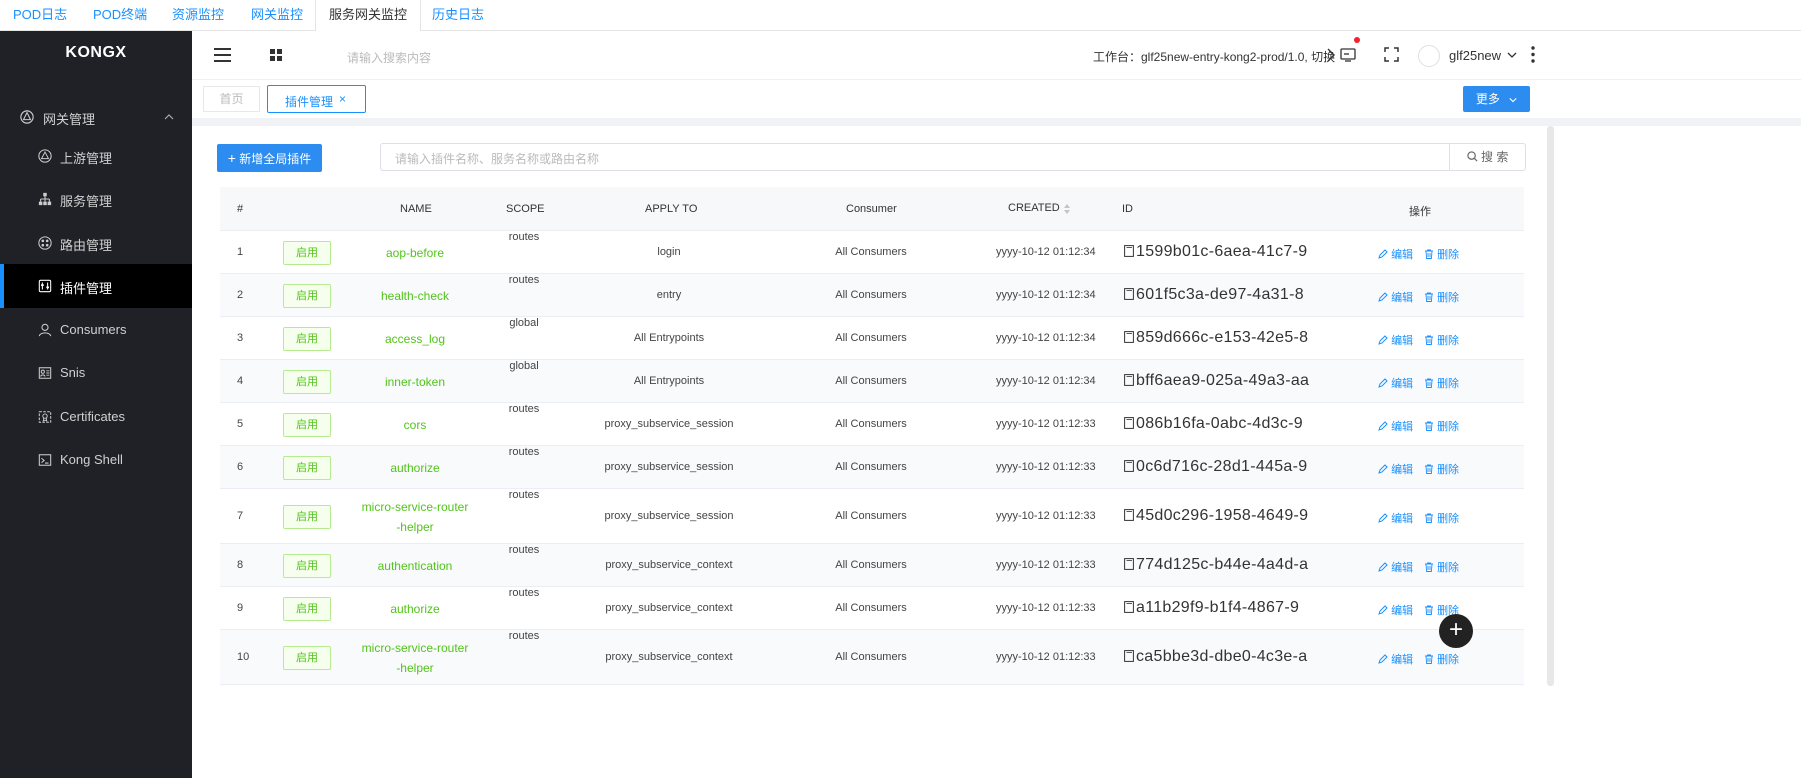 The height and width of the screenshot is (778, 1801). What do you see at coordinates (316, 99) in the screenshot?
I see `tag-plugin-management: 插件管理 ×` at bounding box center [316, 99].